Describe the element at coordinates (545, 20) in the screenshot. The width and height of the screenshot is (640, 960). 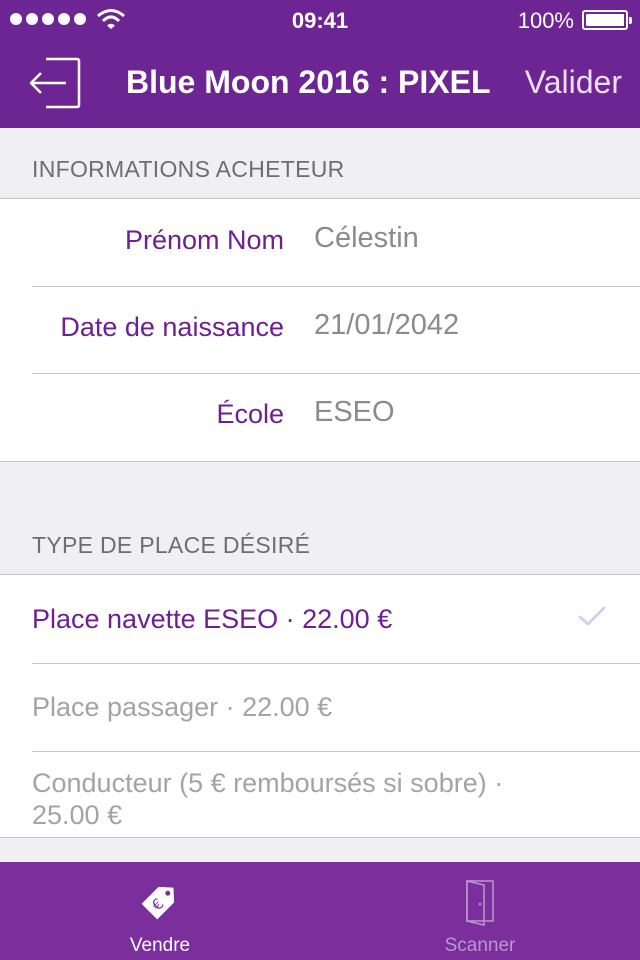
I see `battery-percentage: 100%` at that location.